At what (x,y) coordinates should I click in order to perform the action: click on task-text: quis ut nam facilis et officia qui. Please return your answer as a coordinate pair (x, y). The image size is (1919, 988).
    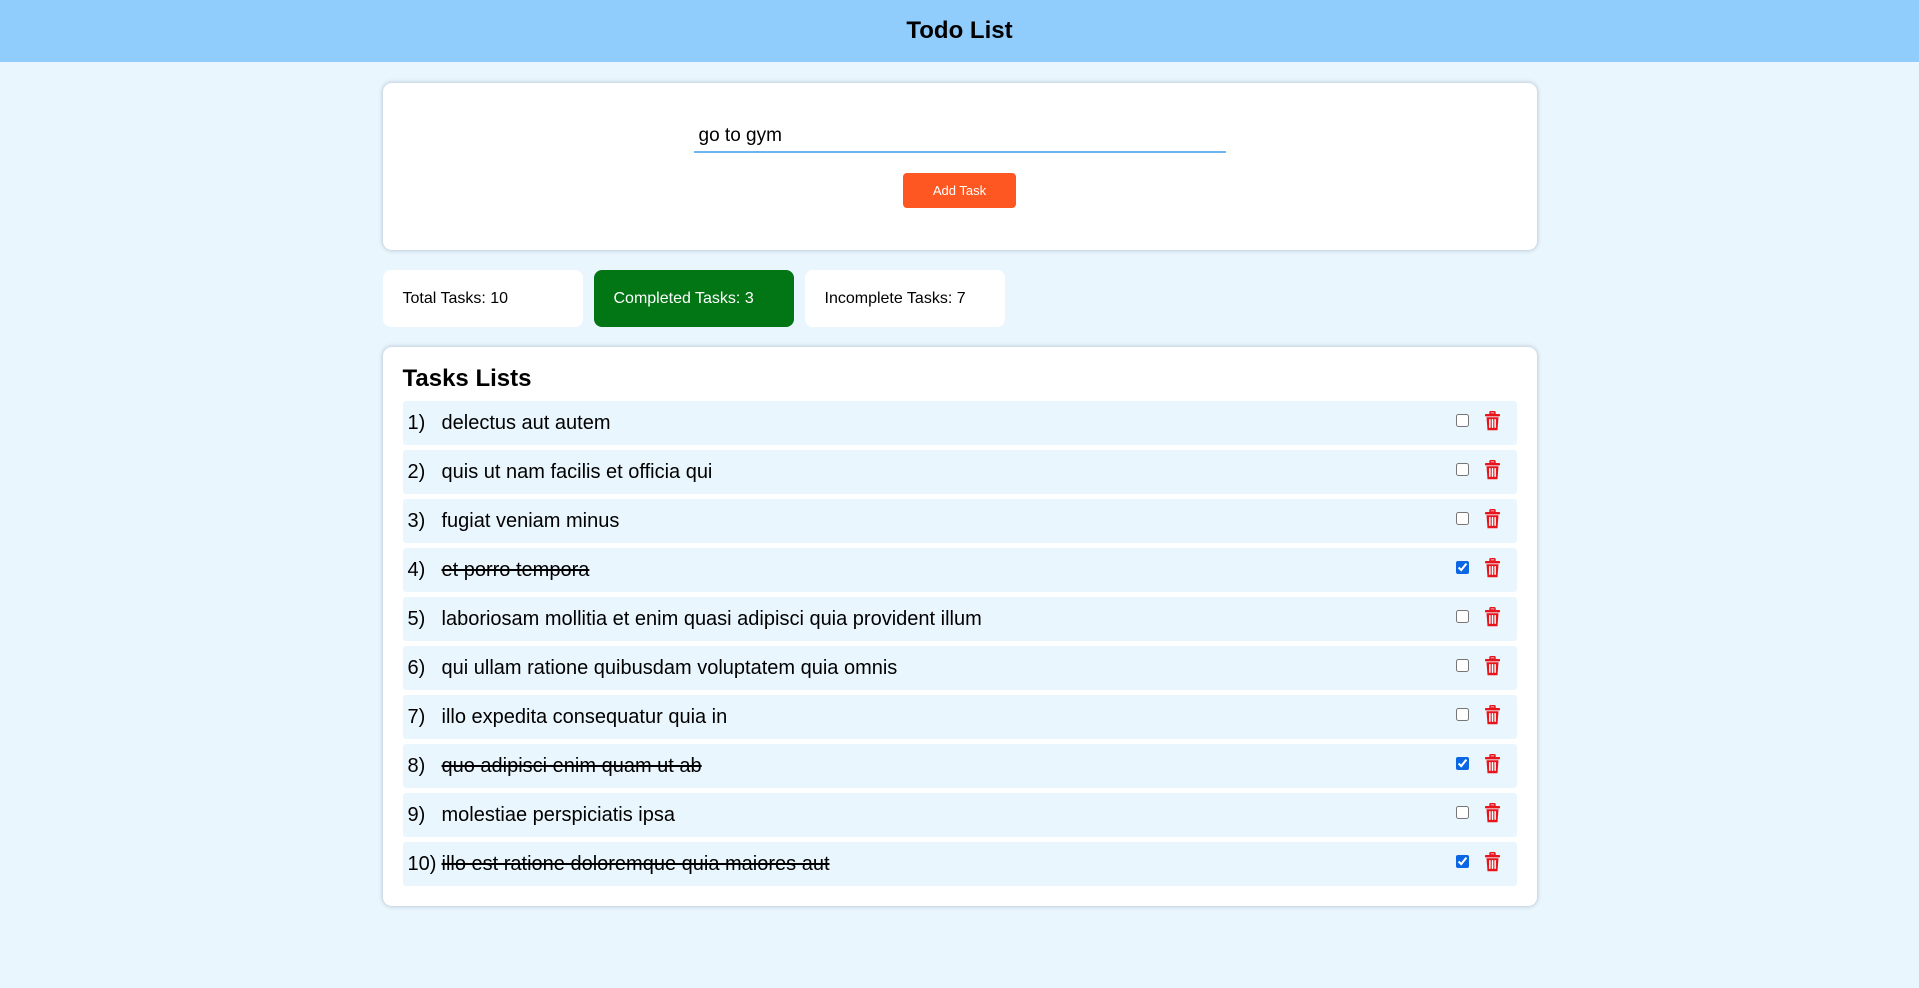
    Looking at the image, I should click on (577, 471).